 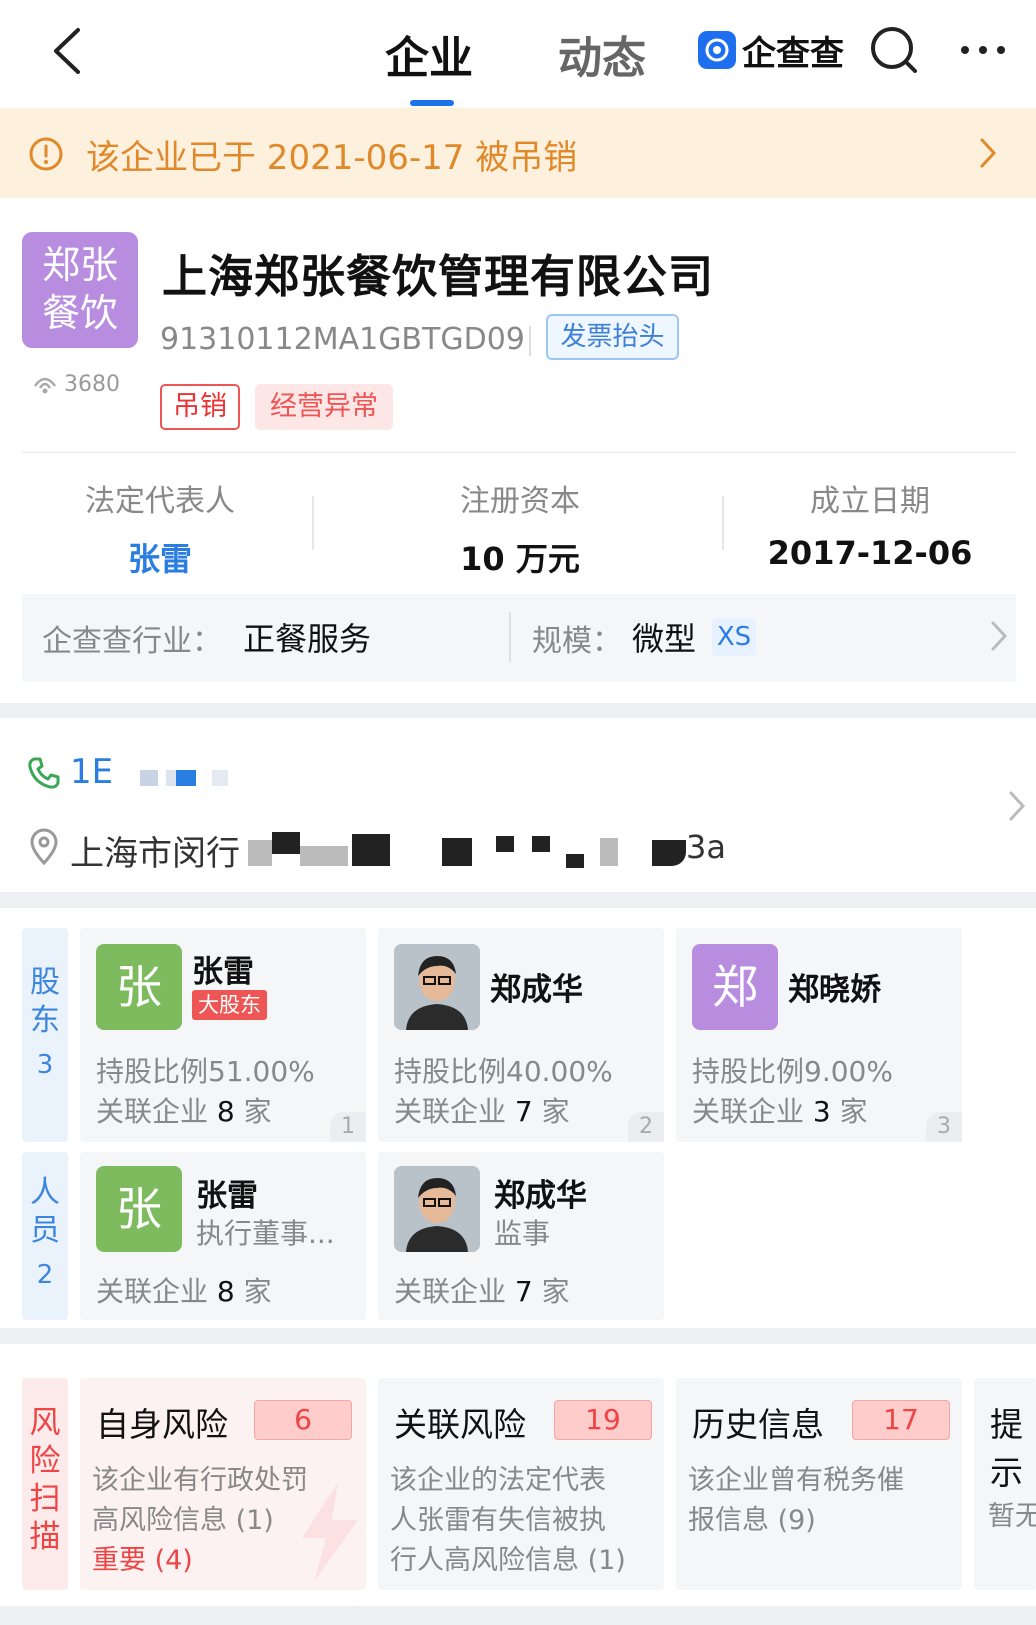 I want to click on more-icon, so click(x=983, y=50).